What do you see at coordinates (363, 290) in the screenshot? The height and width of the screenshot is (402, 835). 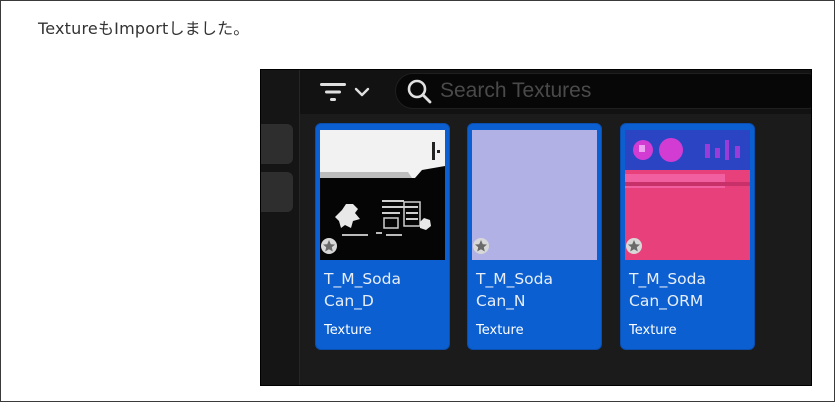 I see `asset-name: T_M_Soda Can_D` at bounding box center [363, 290].